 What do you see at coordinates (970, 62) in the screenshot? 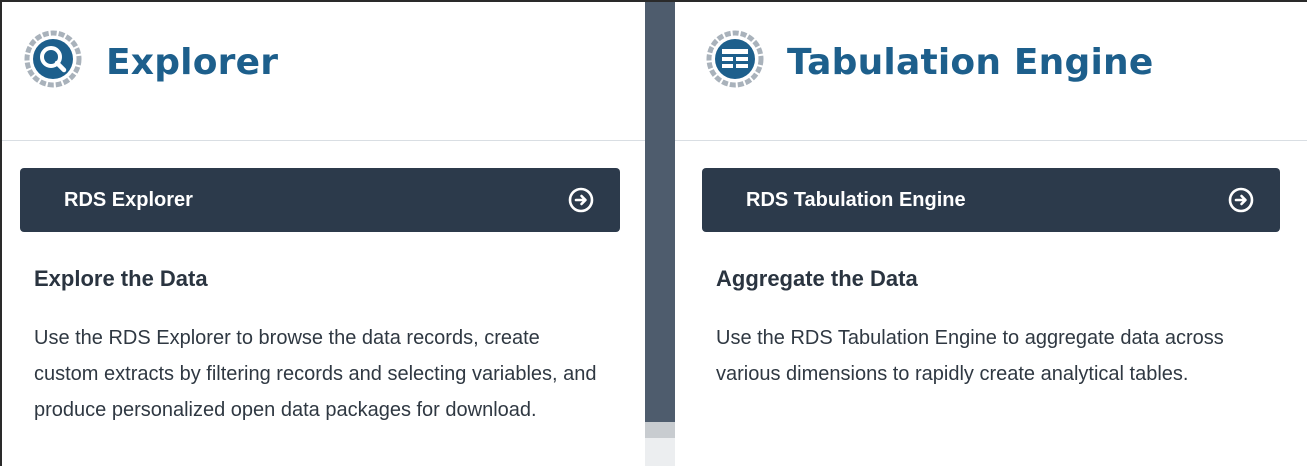
I see `tabulation-title: Tabulation Engine` at bounding box center [970, 62].